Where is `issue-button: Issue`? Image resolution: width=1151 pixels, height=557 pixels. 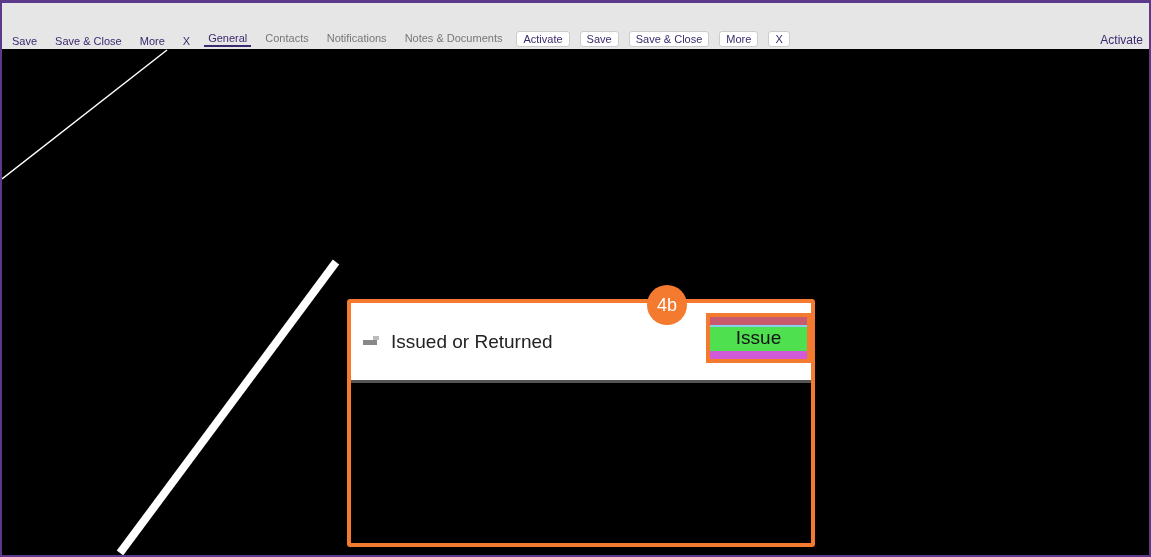 issue-button: Issue is located at coordinates (758, 338).